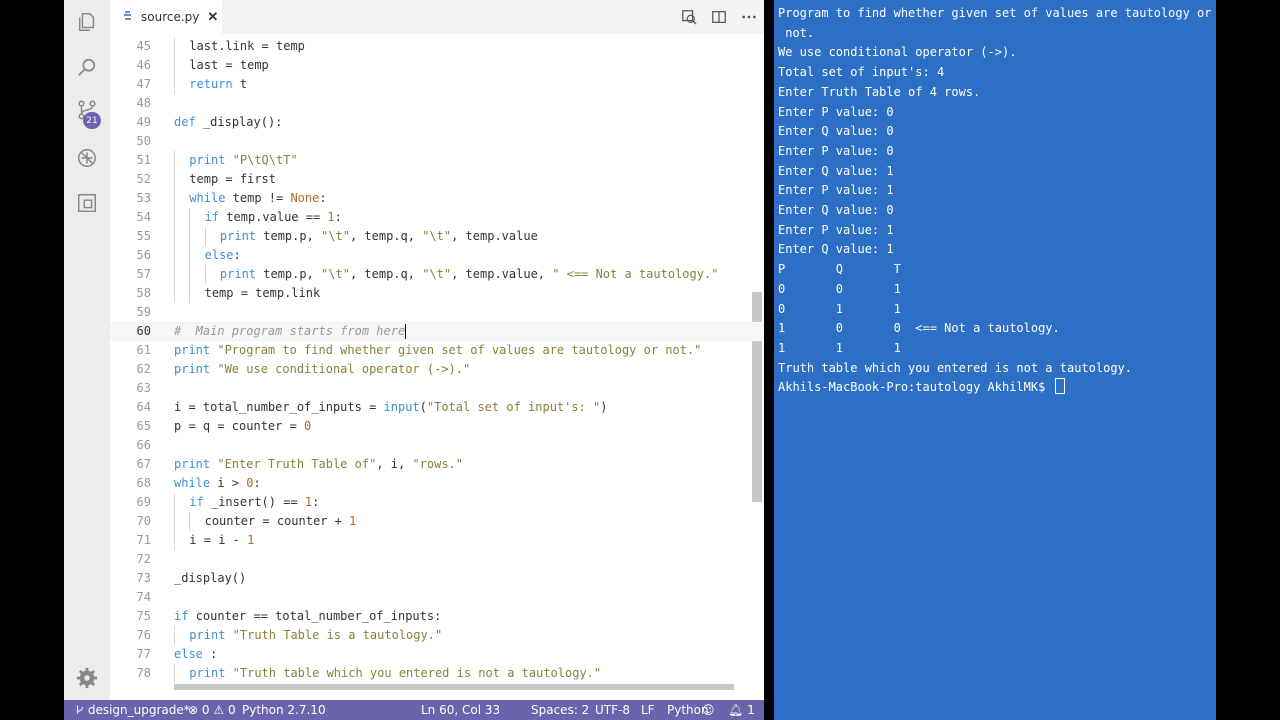 The image size is (1280, 720). Describe the element at coordinates (92, 120) in the screenshot. I see `source-control-badge: 21` at that location.